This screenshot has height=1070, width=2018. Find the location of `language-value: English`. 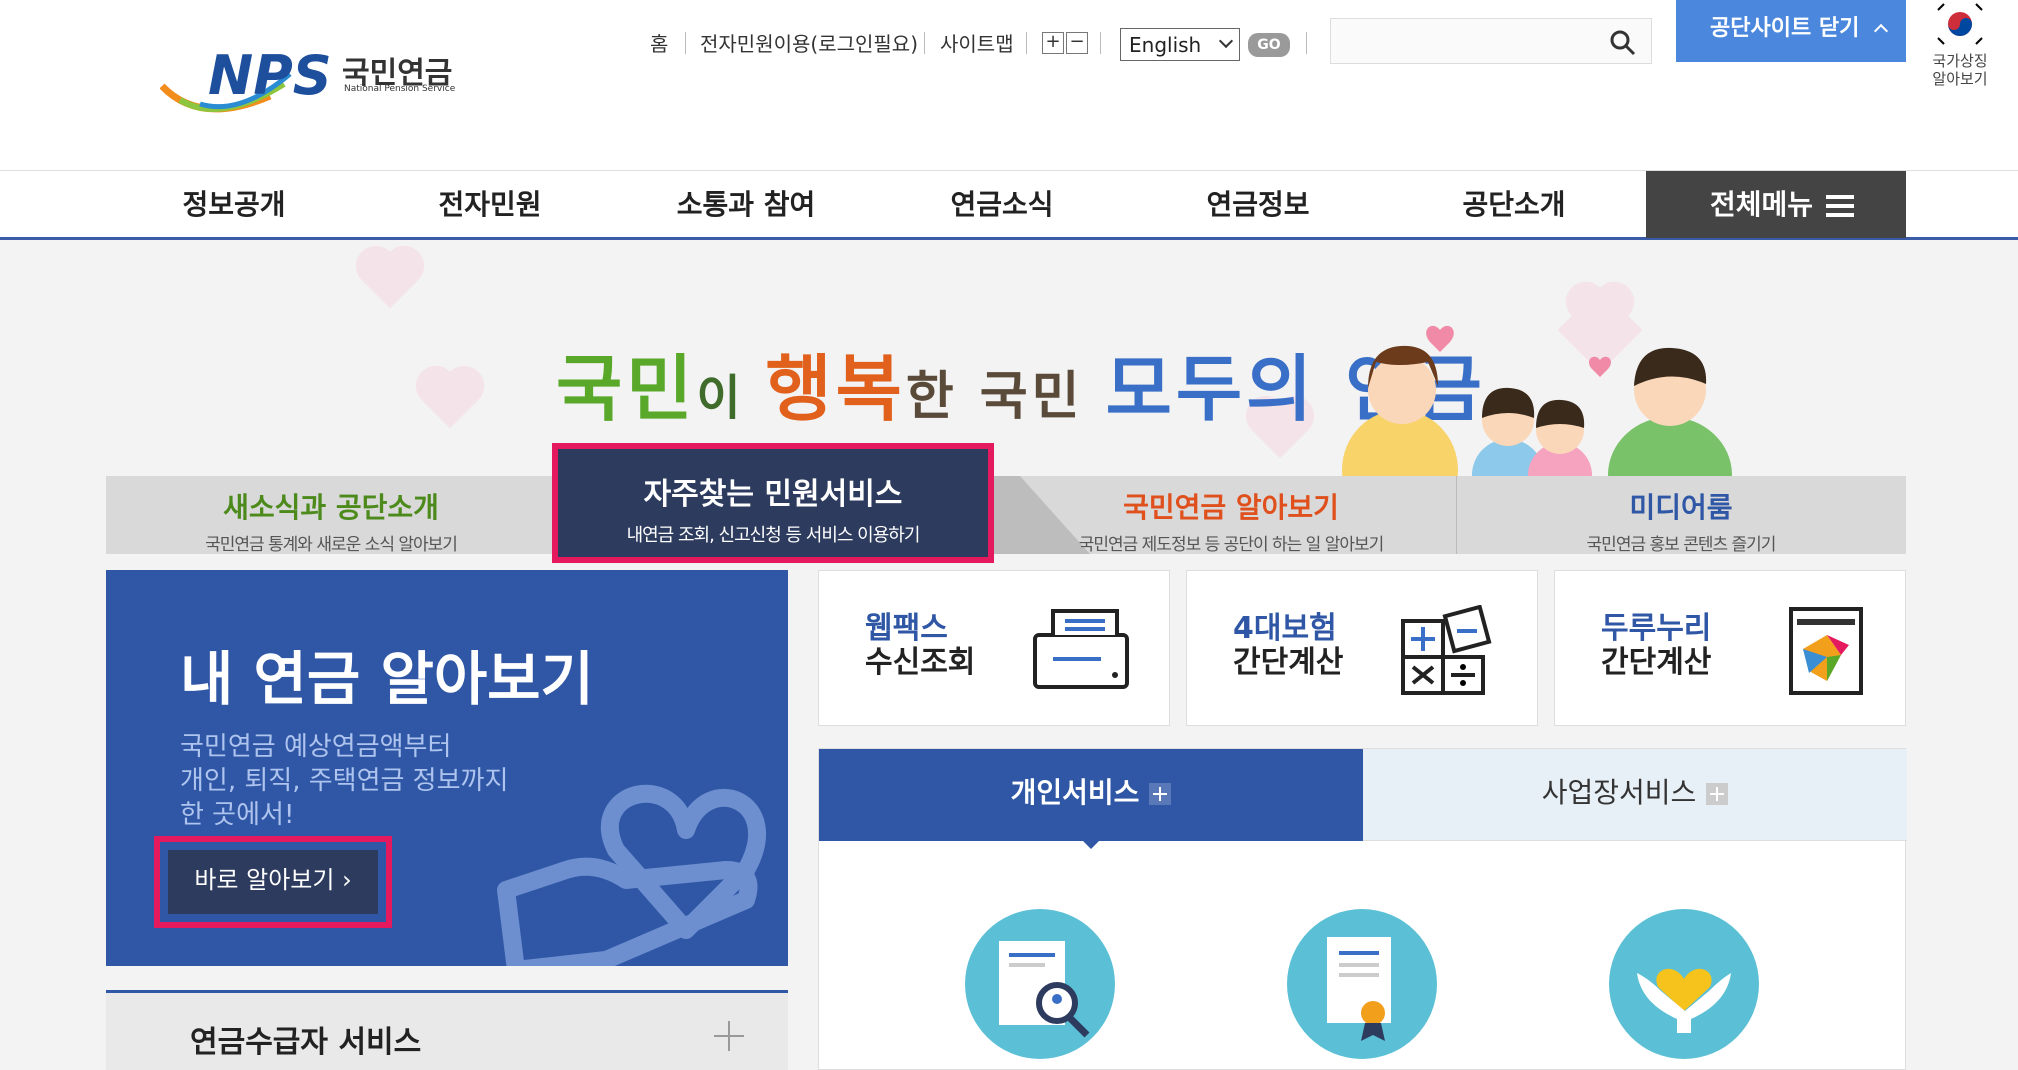

language-value: English is located at coordinates (1165, 45).